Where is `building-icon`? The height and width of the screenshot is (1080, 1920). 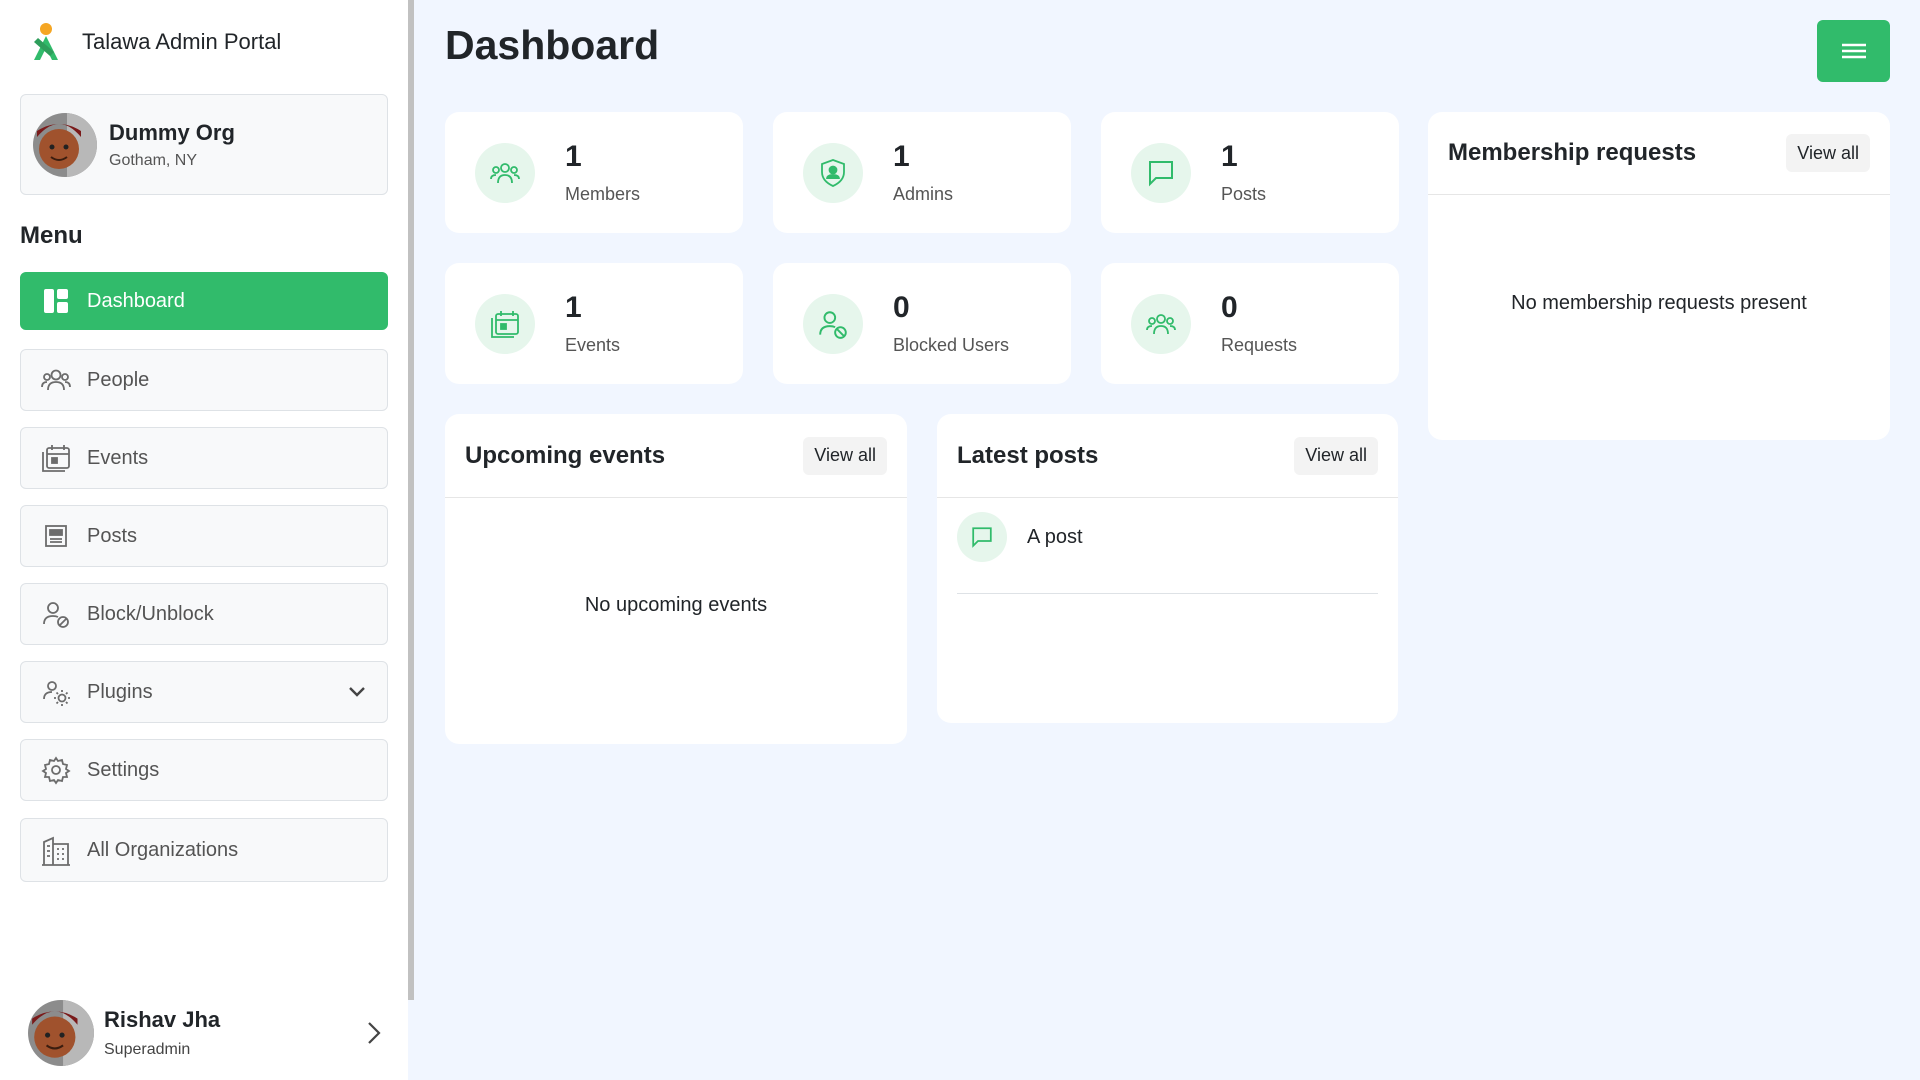 building-icon is located at coordinates (56, 850).